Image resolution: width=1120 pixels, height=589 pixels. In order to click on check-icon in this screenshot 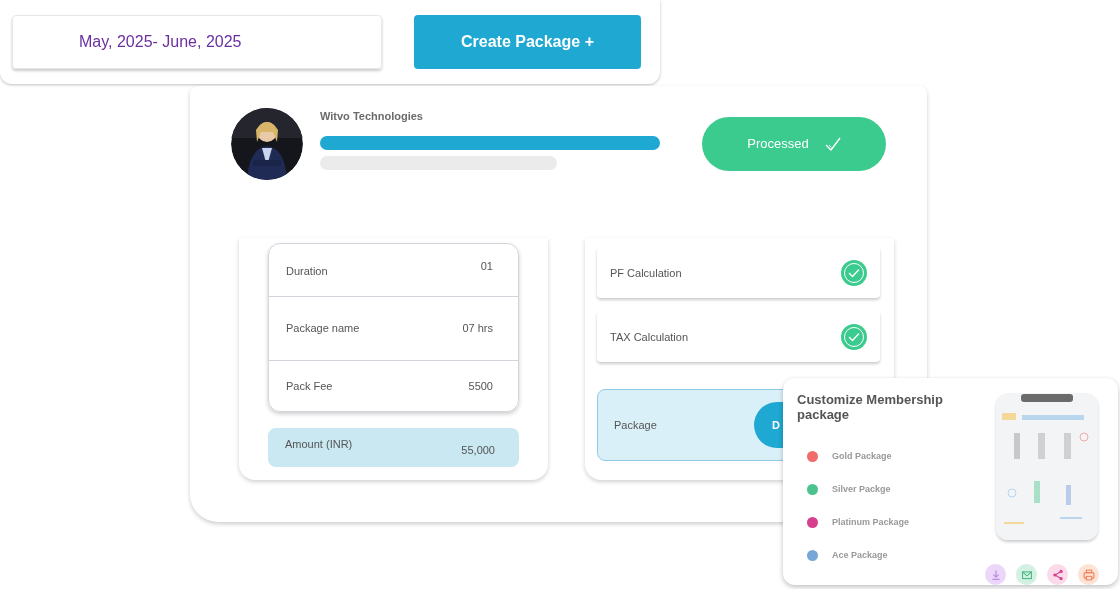, I will do `click(832, 144)`.